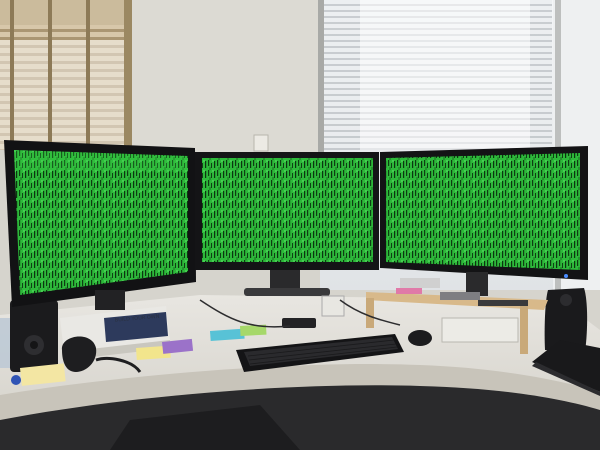 This screenshot has width=600, height=450. I want to click on mouse, so click(420, 338).